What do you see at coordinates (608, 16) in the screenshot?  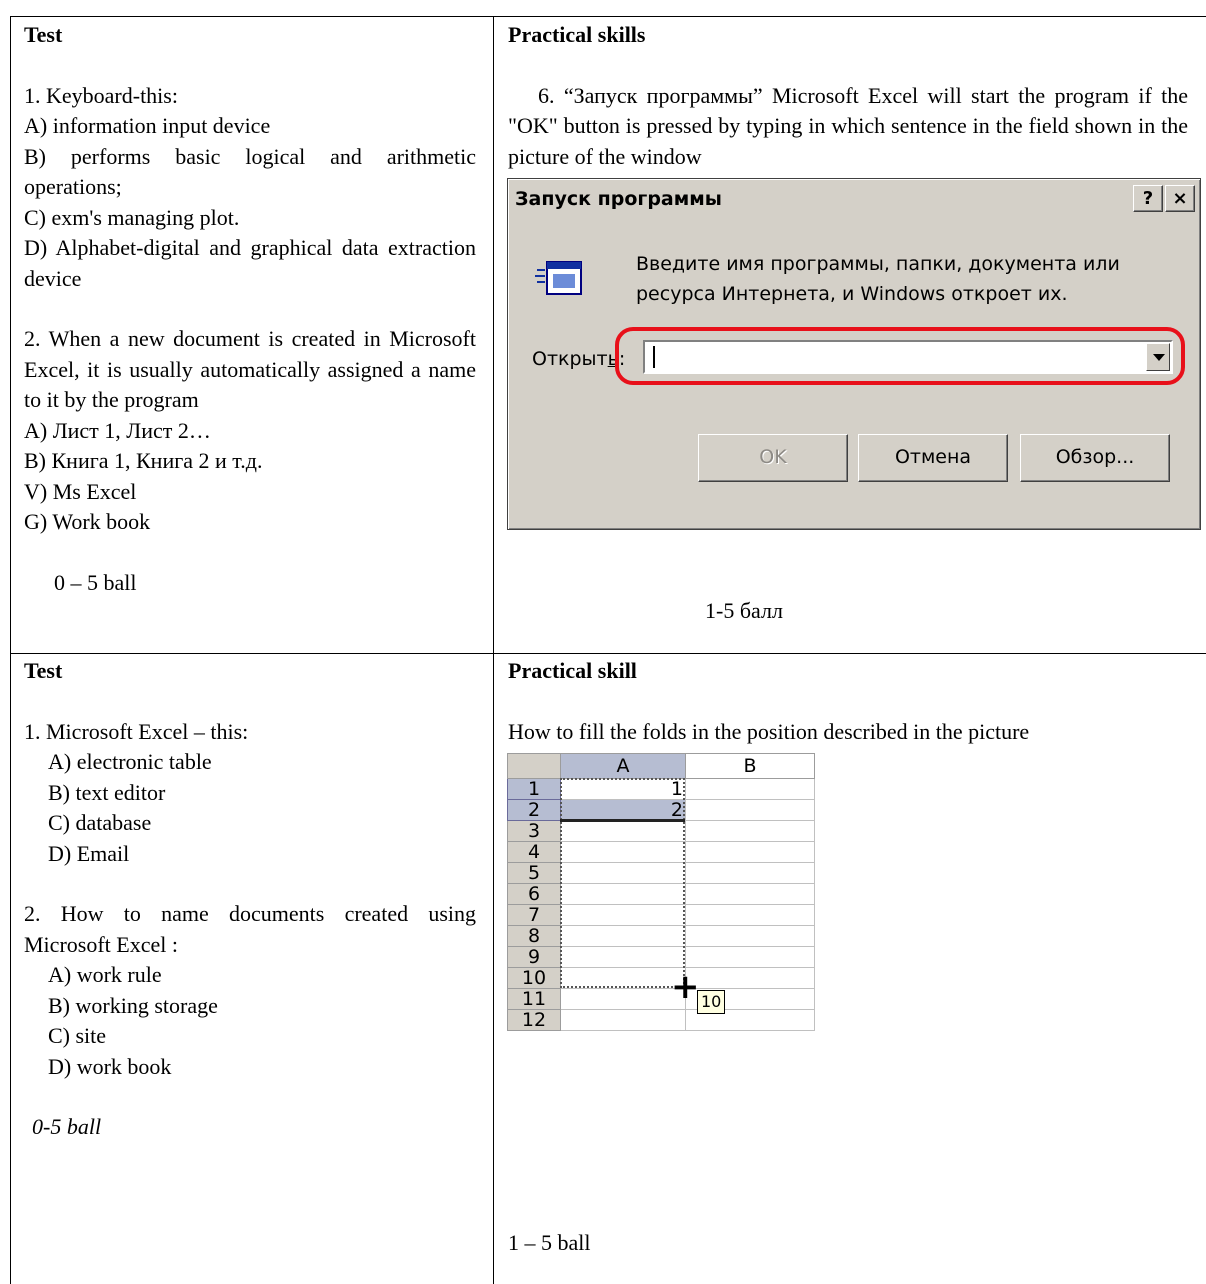 I see `table-top-border` at bounding box center [608, 16].